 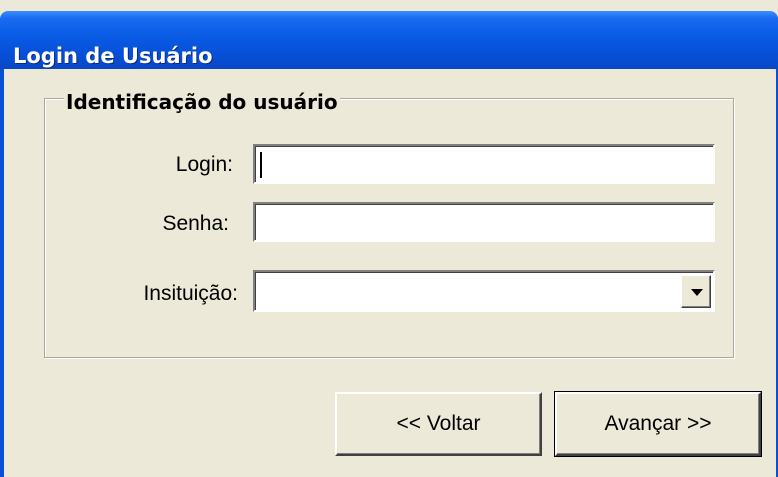 I want to click on chevron-down-icon, so click(x=697, y=292).